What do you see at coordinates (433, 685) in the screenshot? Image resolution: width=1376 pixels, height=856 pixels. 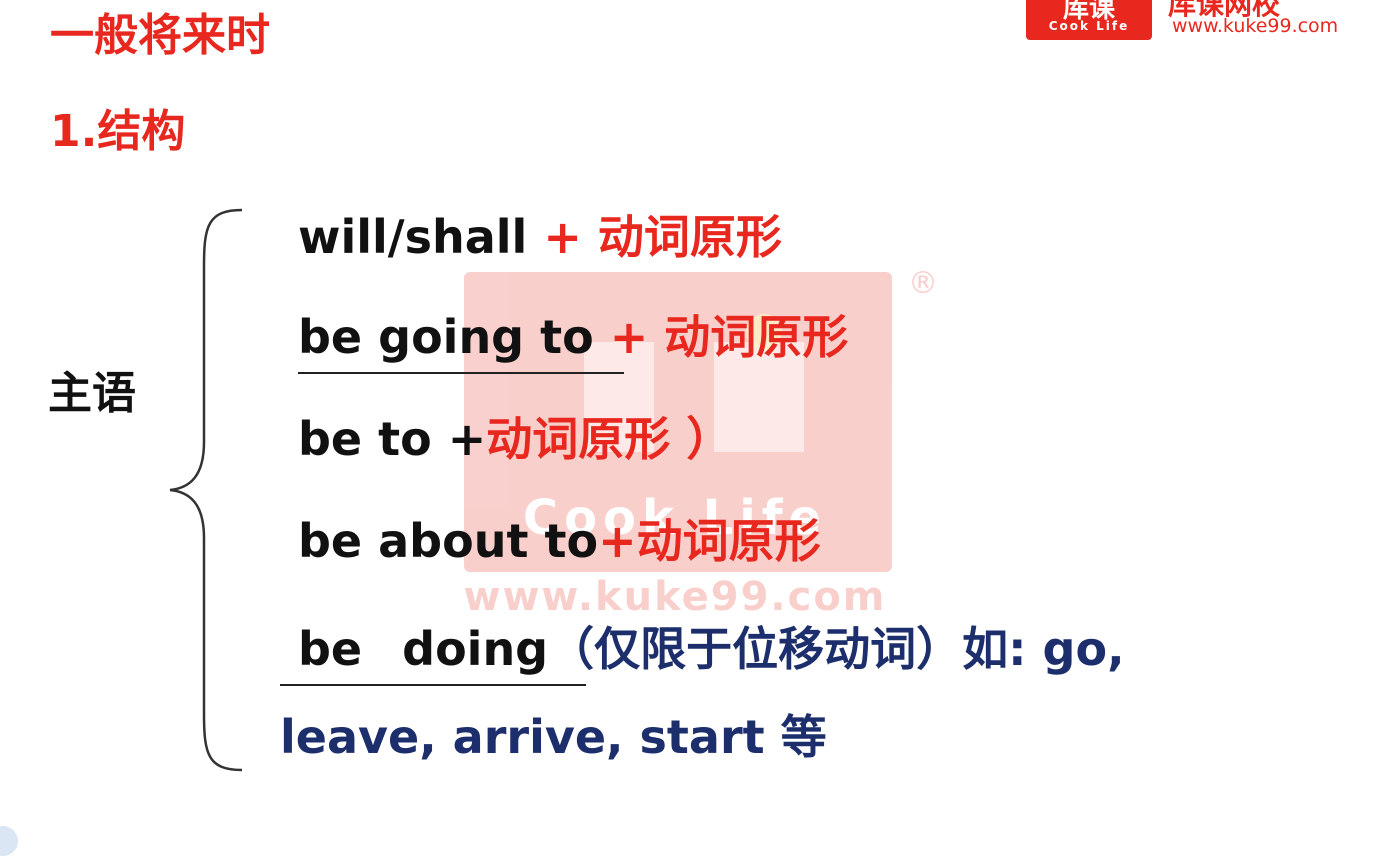 I see `underline-doing` at bounding box center [433, 685].